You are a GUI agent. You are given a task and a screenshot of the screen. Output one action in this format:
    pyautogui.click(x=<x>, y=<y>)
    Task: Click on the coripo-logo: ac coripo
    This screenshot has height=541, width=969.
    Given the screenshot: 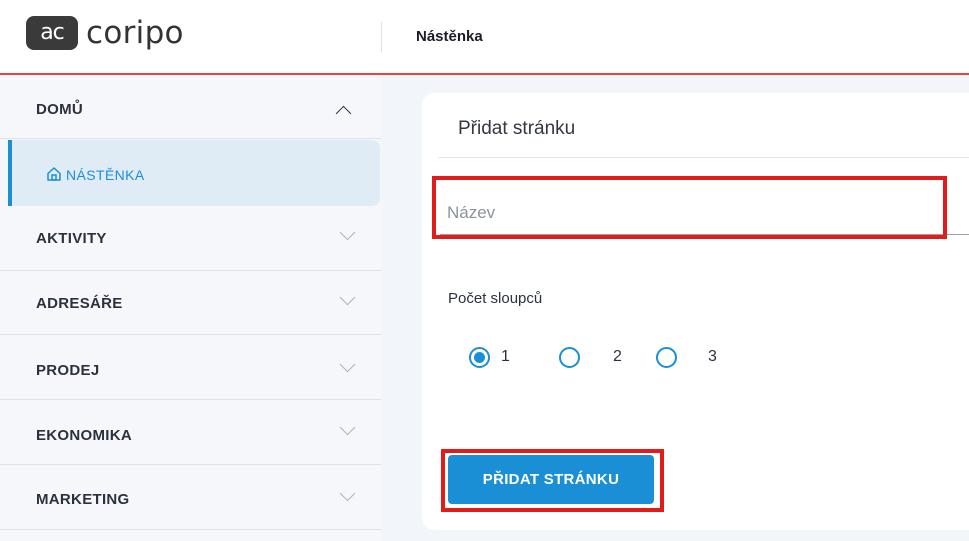 What is the action you would take?
    pyautogui.click(x=105, y=33)
    